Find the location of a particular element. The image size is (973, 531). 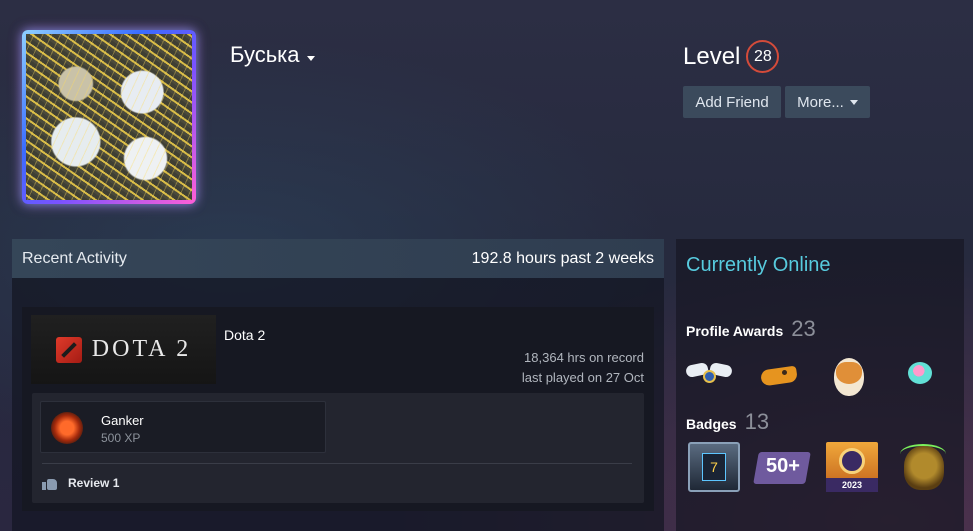

review-link: Review 1 is located at coordinates (80, 483).